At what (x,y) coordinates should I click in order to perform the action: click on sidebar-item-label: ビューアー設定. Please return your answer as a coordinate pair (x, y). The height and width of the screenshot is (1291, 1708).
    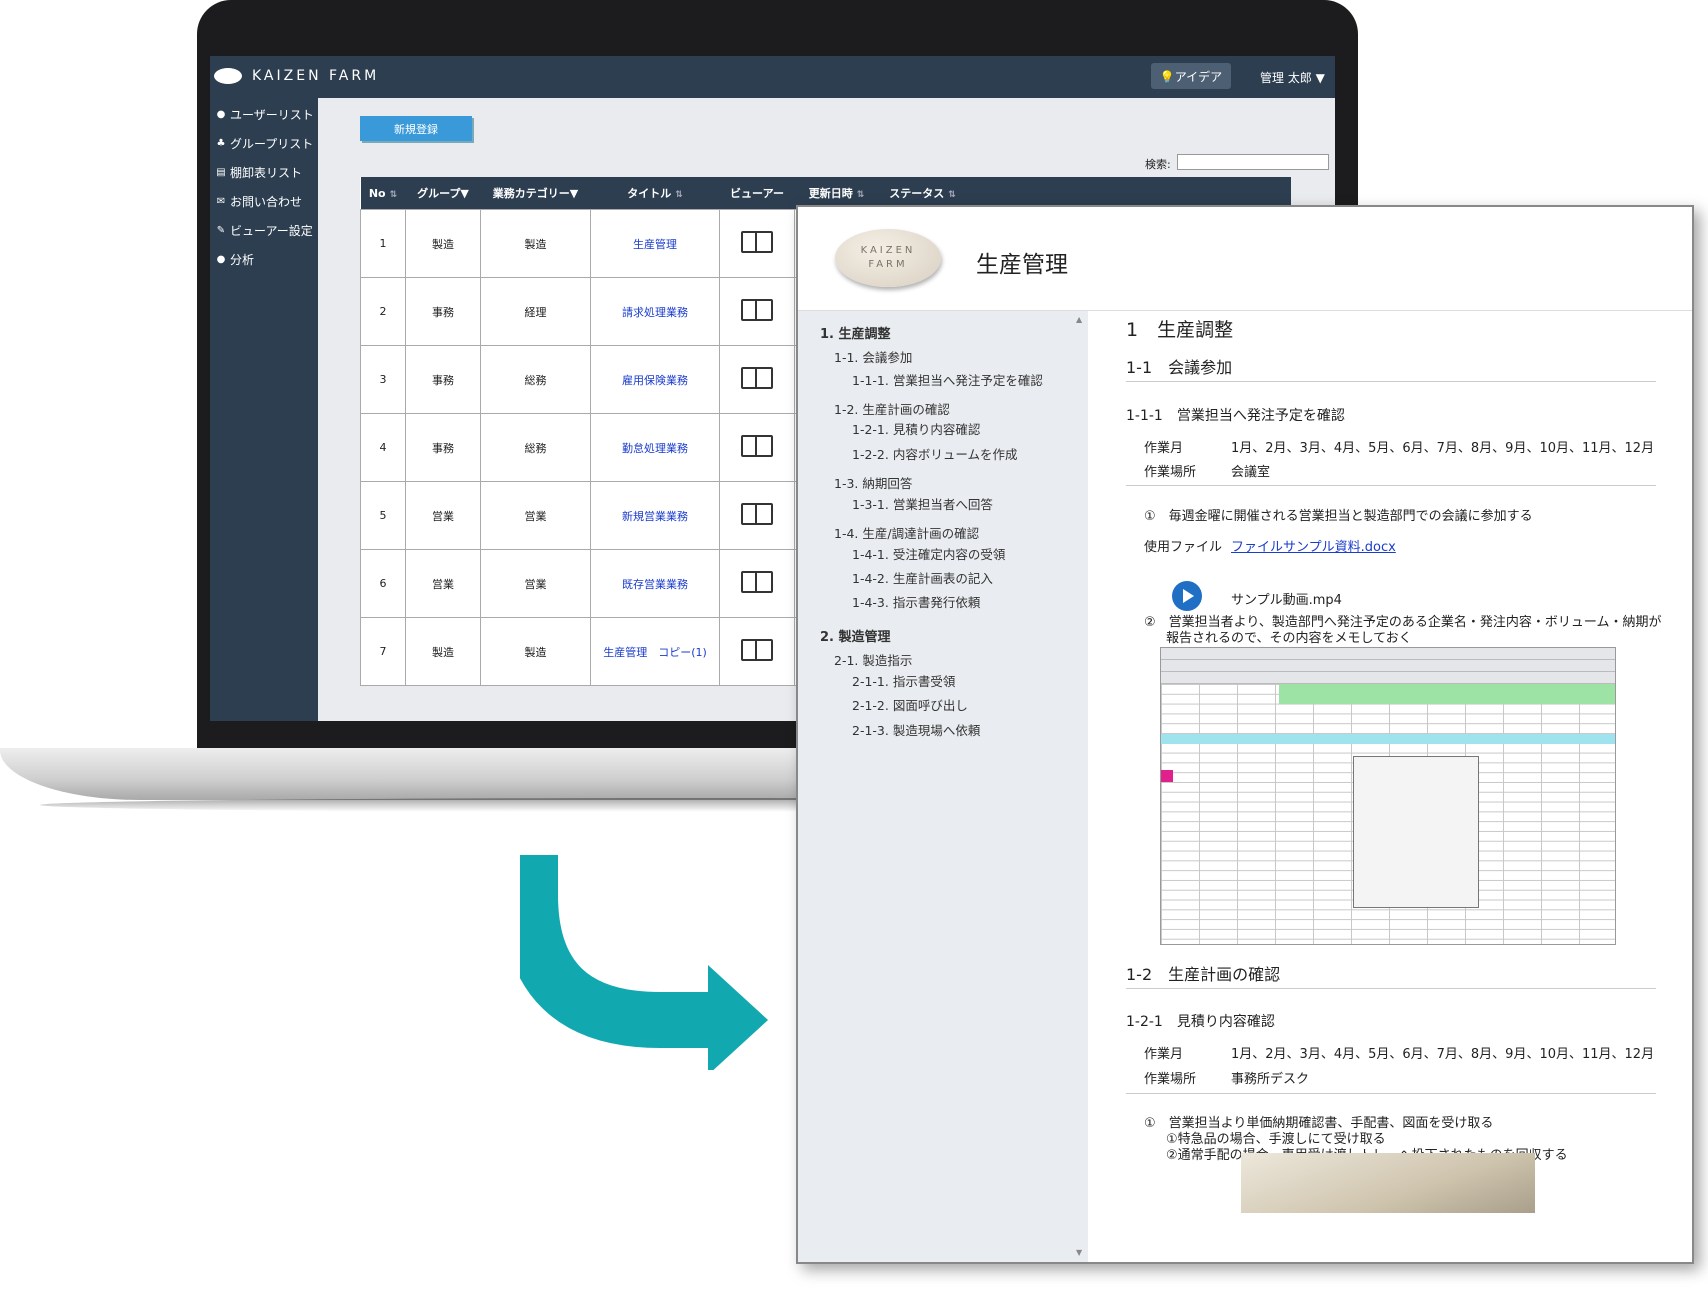
    Looking at the image, I should click on (271, 231).